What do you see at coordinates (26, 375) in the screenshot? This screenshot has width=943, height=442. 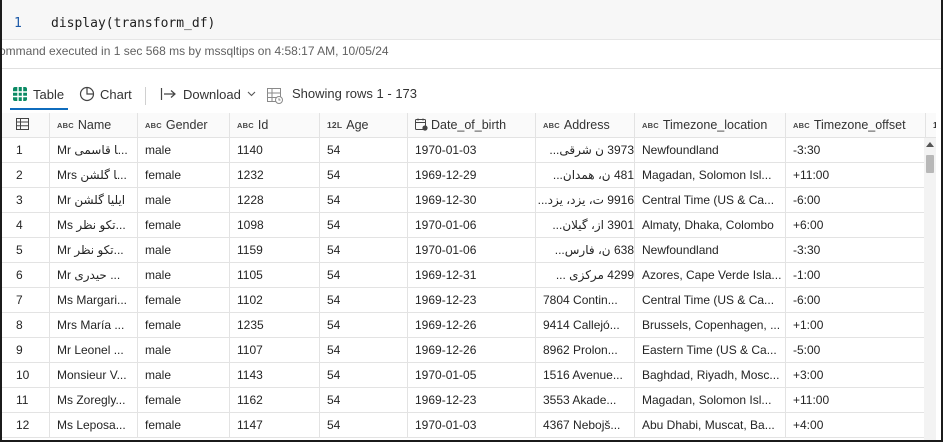 I see `cell-row-index: 10` at bounding box center [26, 375].